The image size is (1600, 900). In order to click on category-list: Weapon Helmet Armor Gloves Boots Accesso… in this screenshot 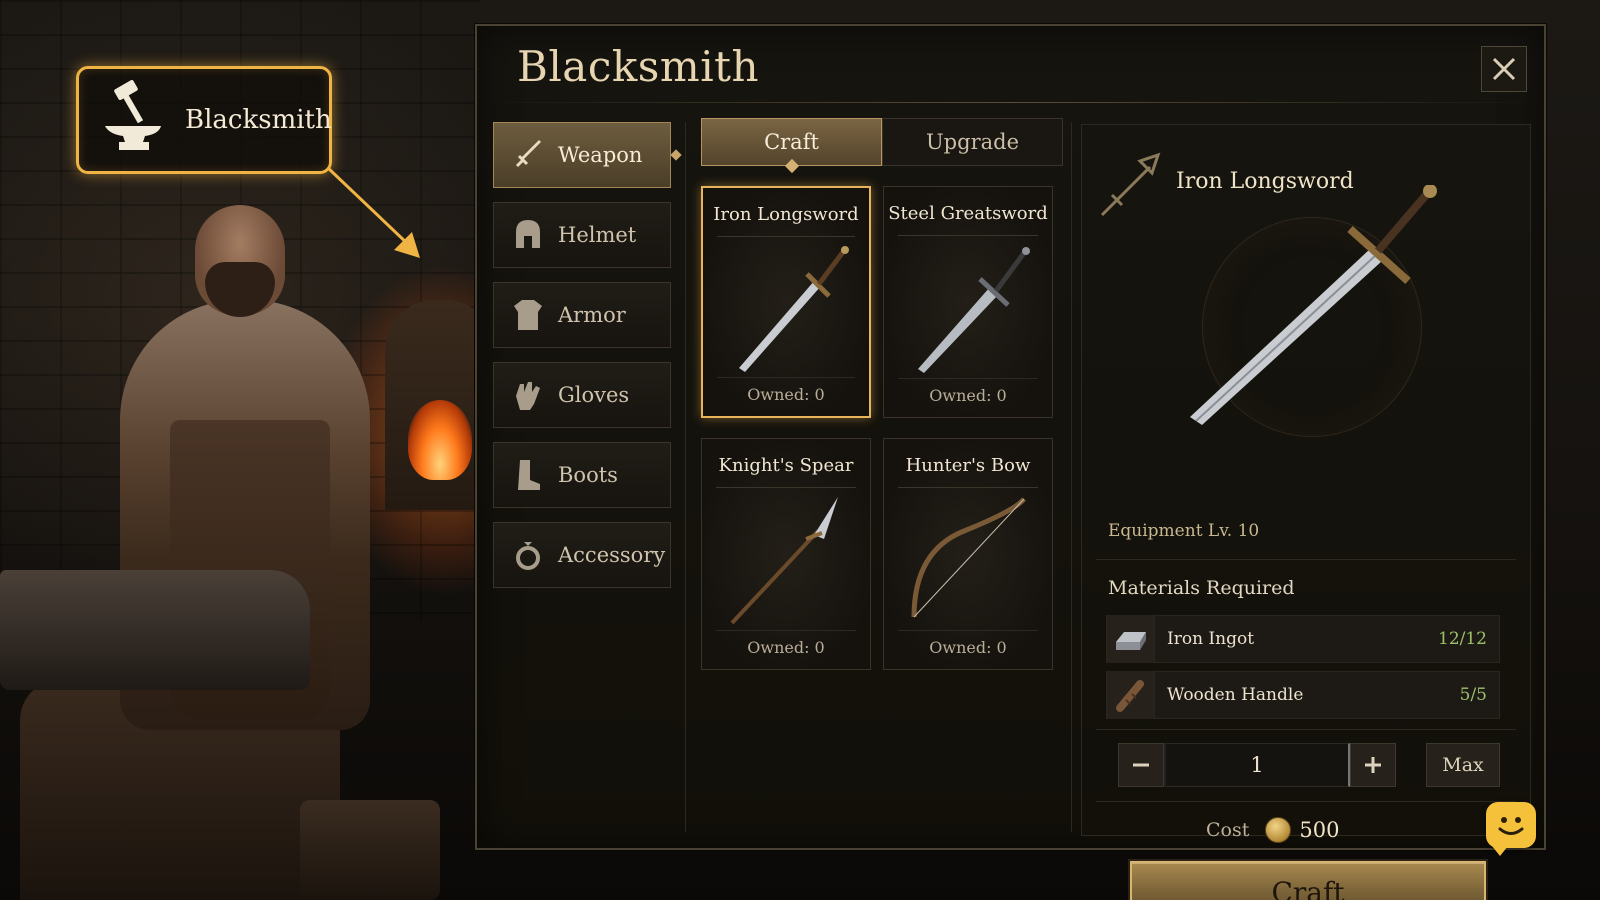, I will do `click(583, 362)`.